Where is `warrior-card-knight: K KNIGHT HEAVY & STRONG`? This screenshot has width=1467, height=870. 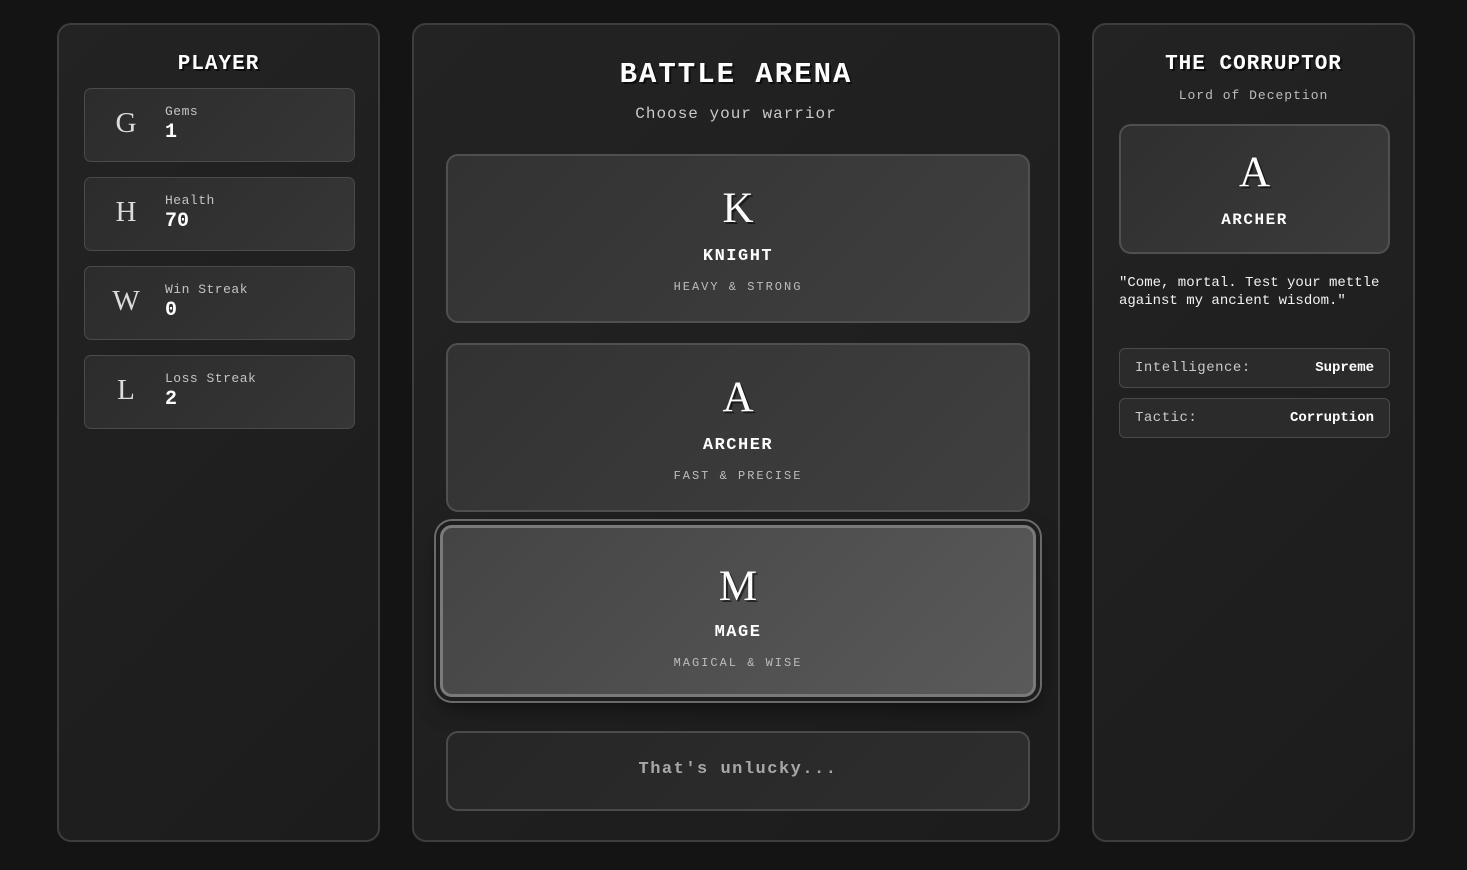 warrior-card-knight: K KNIGHT HEAVY & STRONG is located at coordinates (738, 238).